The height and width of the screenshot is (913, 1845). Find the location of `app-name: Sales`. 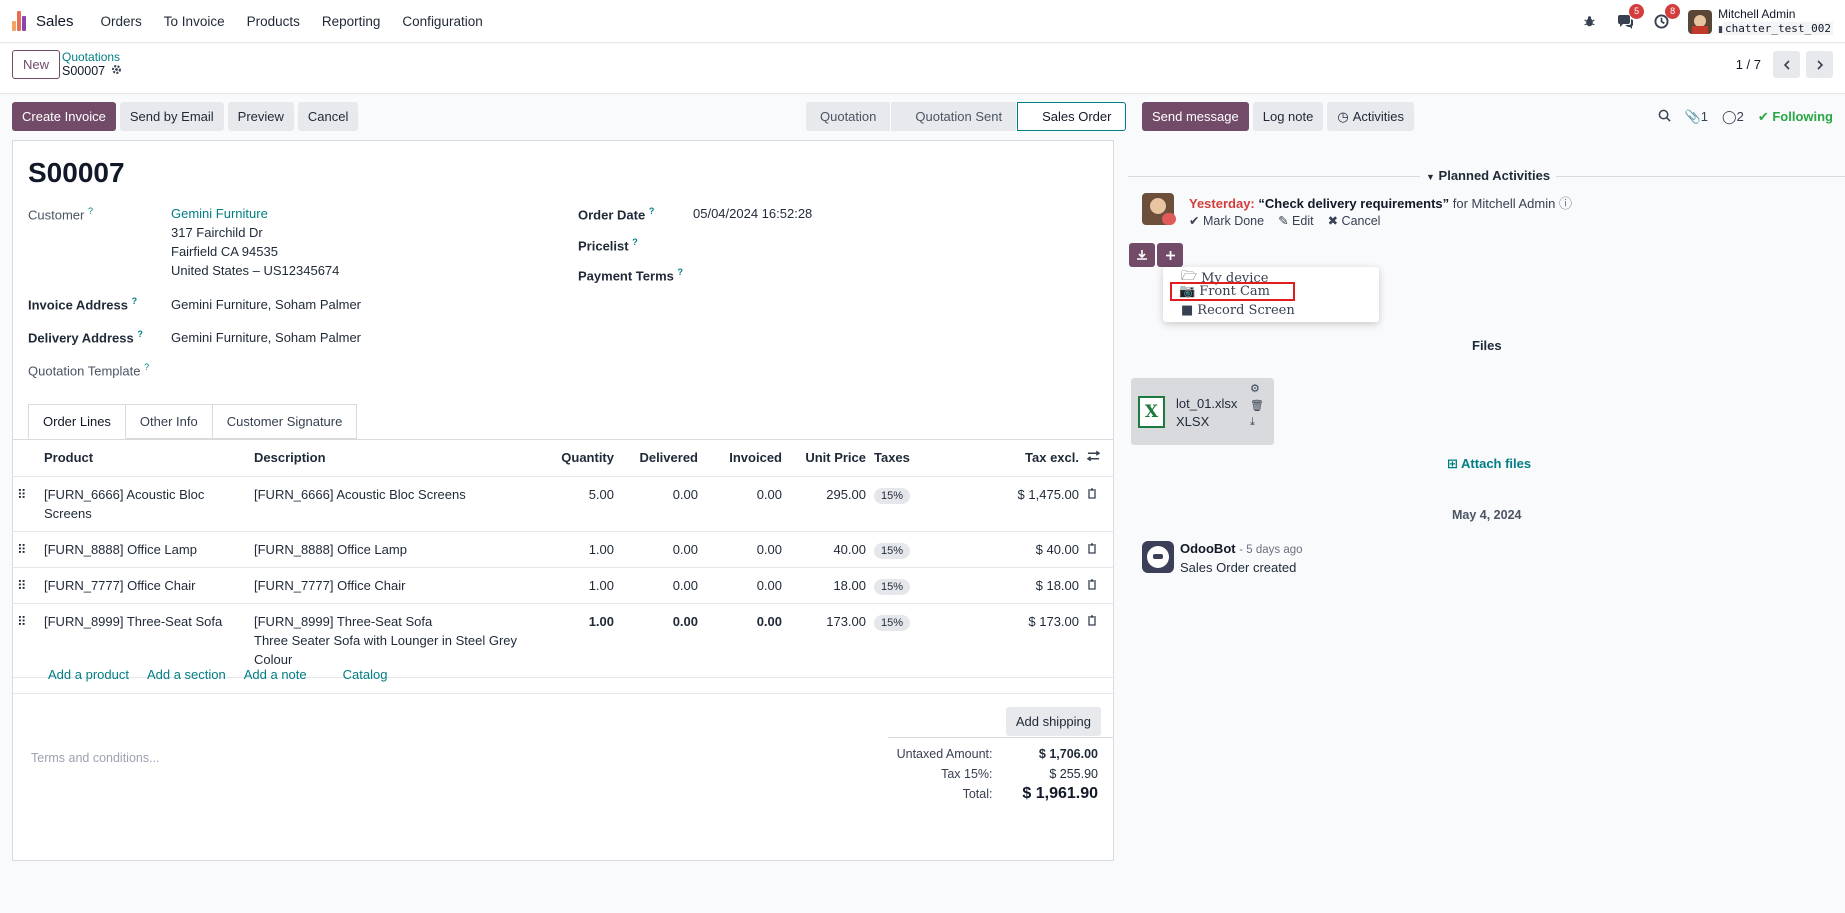

app-name: Sales is located at coordinates (55, 21).